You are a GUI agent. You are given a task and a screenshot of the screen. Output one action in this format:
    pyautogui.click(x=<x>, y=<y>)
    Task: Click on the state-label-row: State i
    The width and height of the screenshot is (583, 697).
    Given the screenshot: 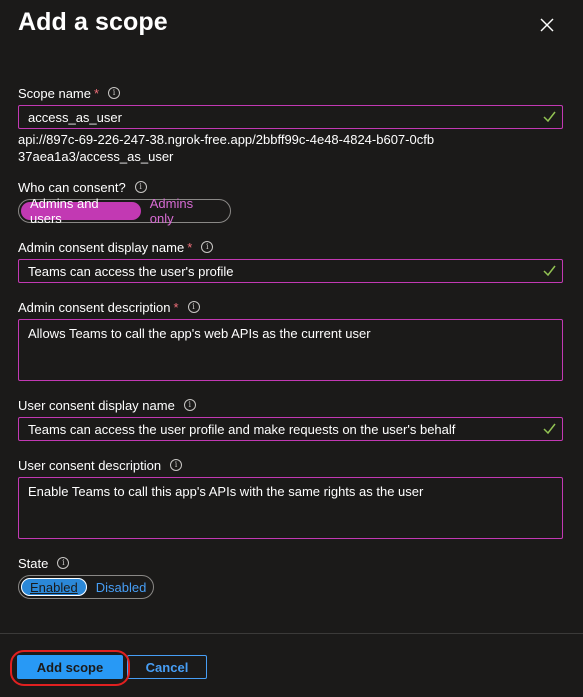 What is the action you would take?
    pyautogui.click(x=44, y=563)
    